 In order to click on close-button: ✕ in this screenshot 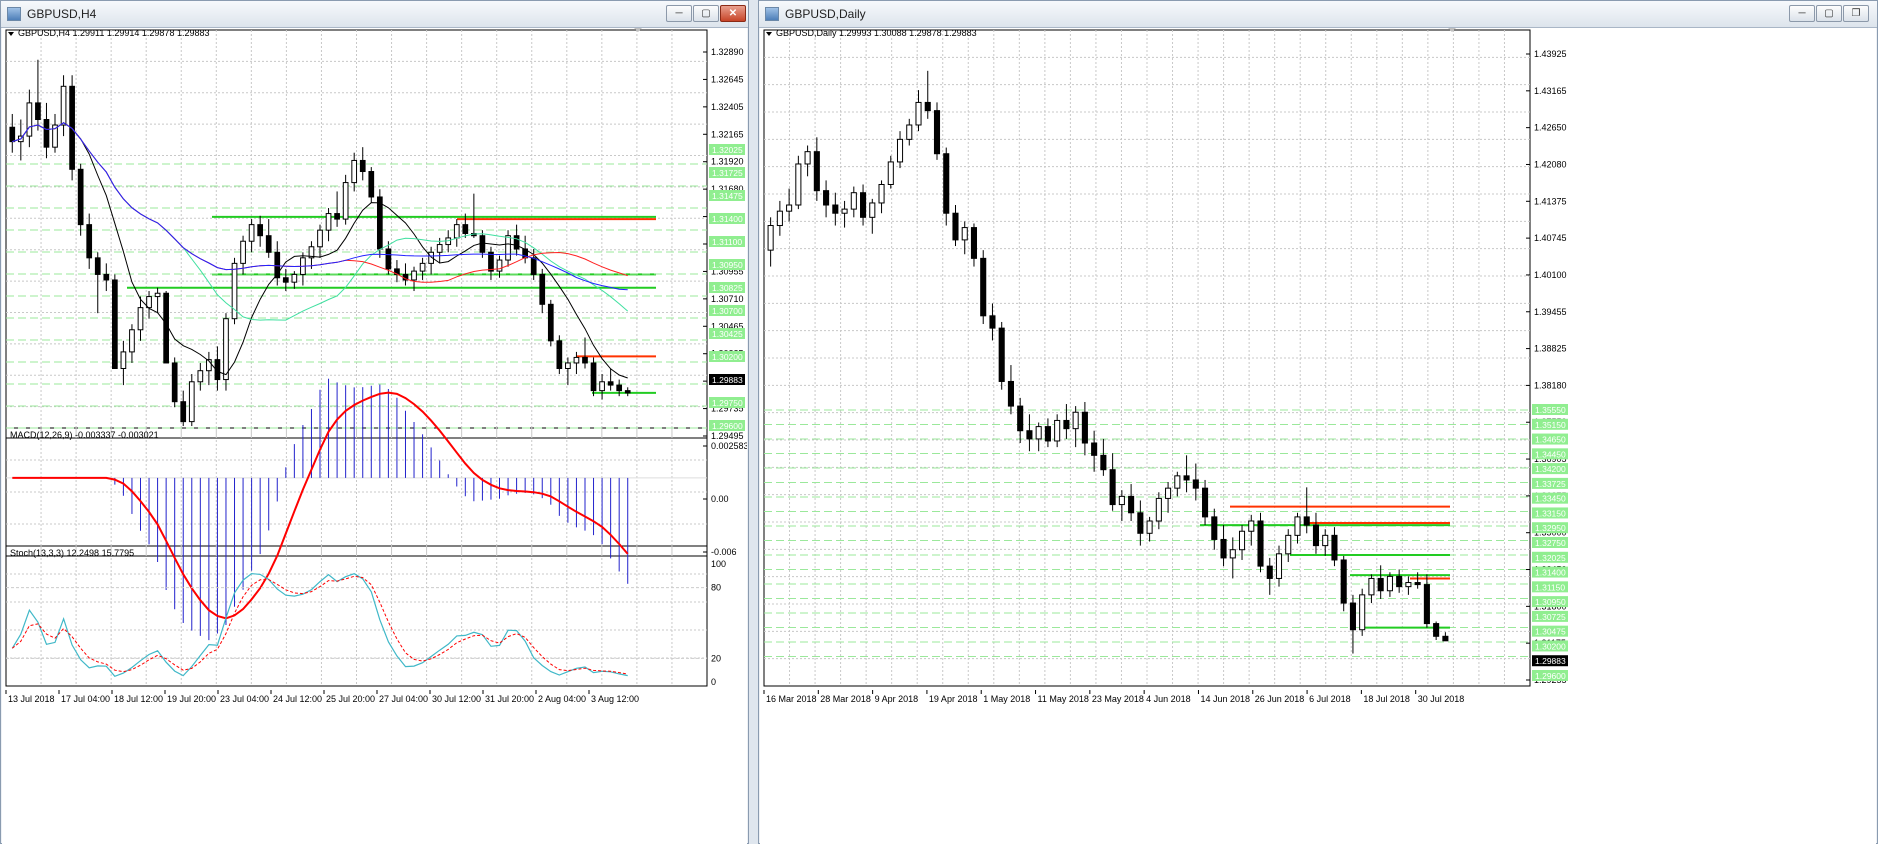, I will do `click(733, 13)`.